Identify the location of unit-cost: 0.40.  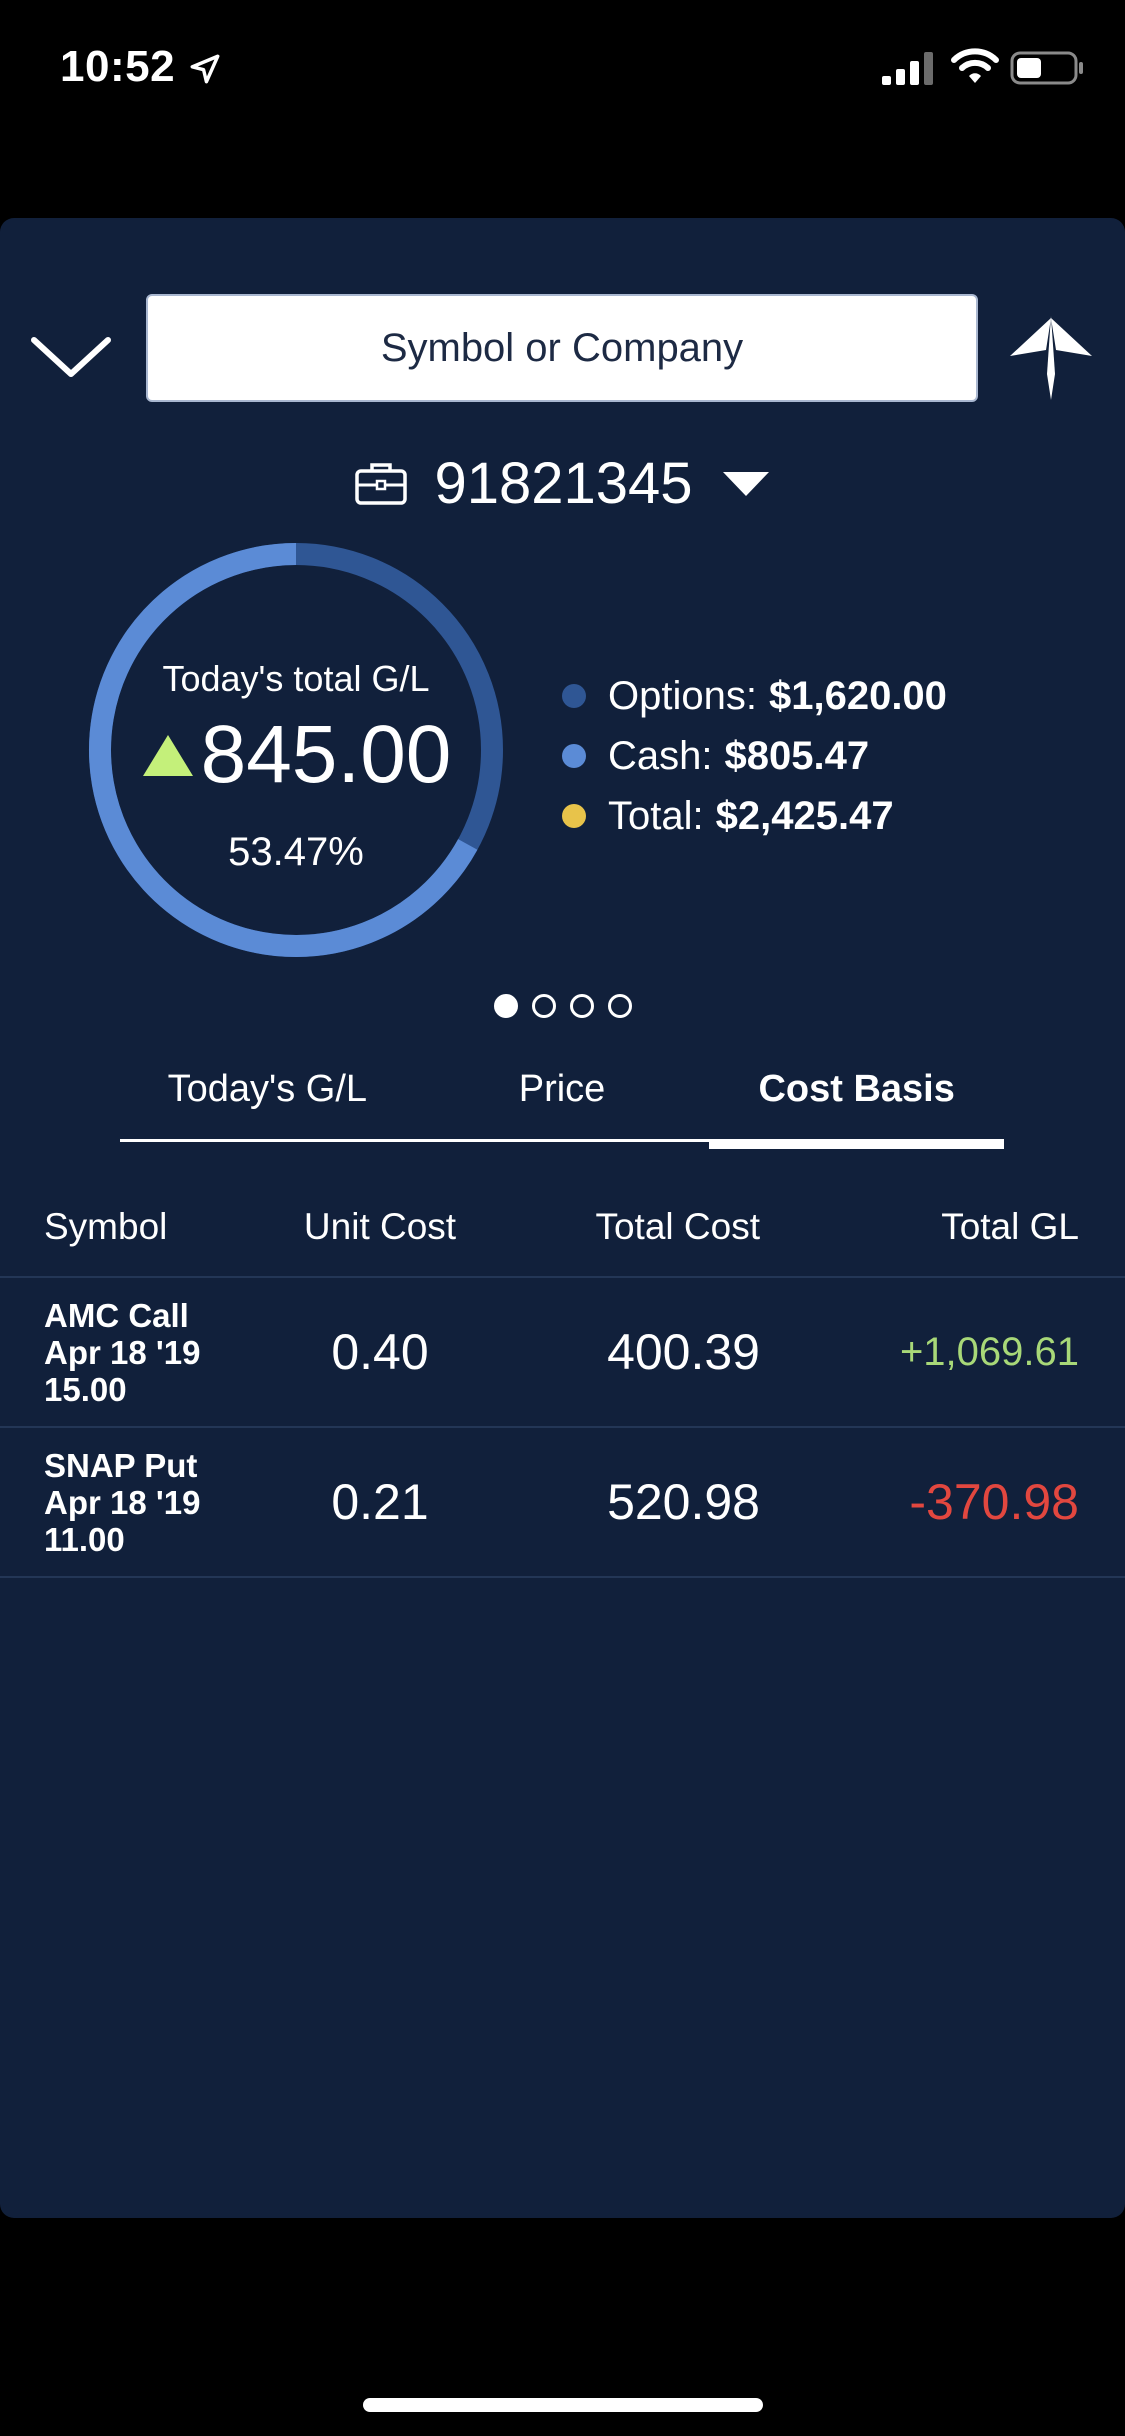
(380, 1352).